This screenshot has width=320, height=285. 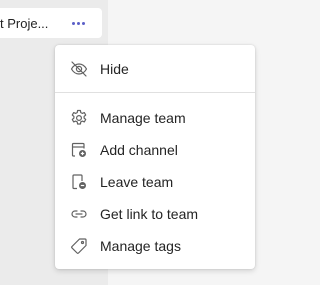 I want to click on leave-team-icon, so click(x=79, y=182).